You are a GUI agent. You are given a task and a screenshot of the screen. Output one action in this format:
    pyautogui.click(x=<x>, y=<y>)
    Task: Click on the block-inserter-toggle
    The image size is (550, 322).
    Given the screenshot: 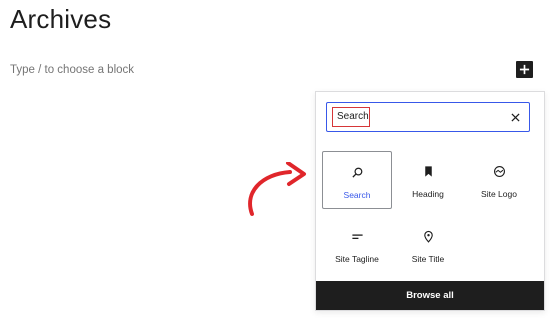 What is the action you would take?
    pyautogui.click(x=524, y=69)
    